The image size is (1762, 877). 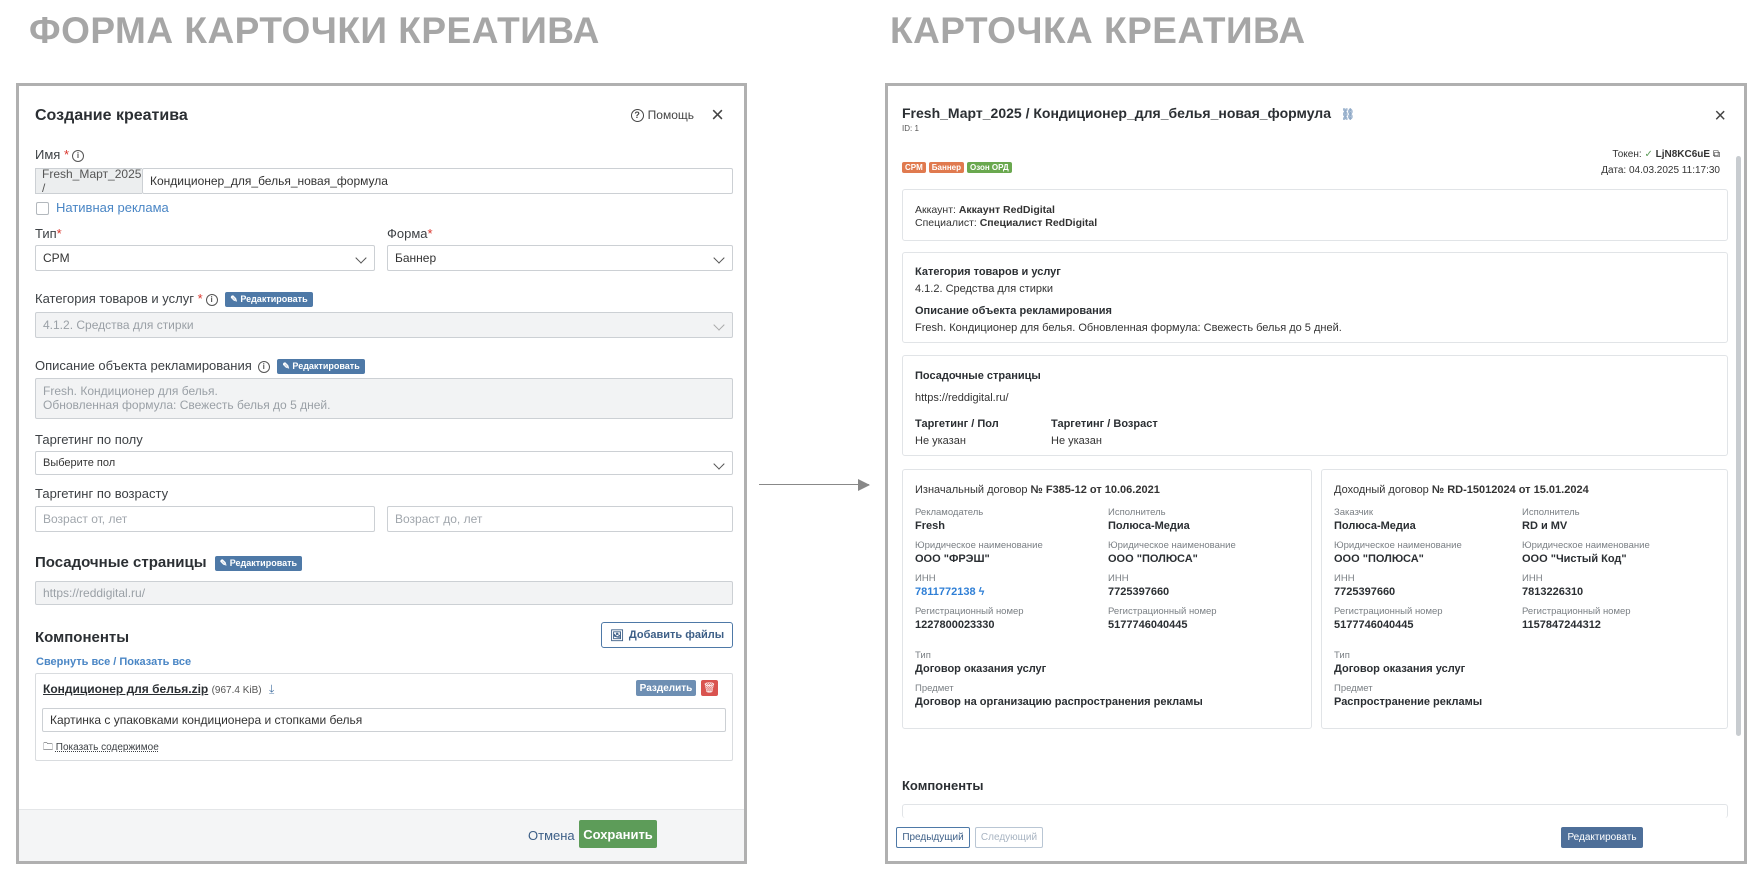 I want to click on tag-ord: Озон ОРД, so click(x=989, y=167).